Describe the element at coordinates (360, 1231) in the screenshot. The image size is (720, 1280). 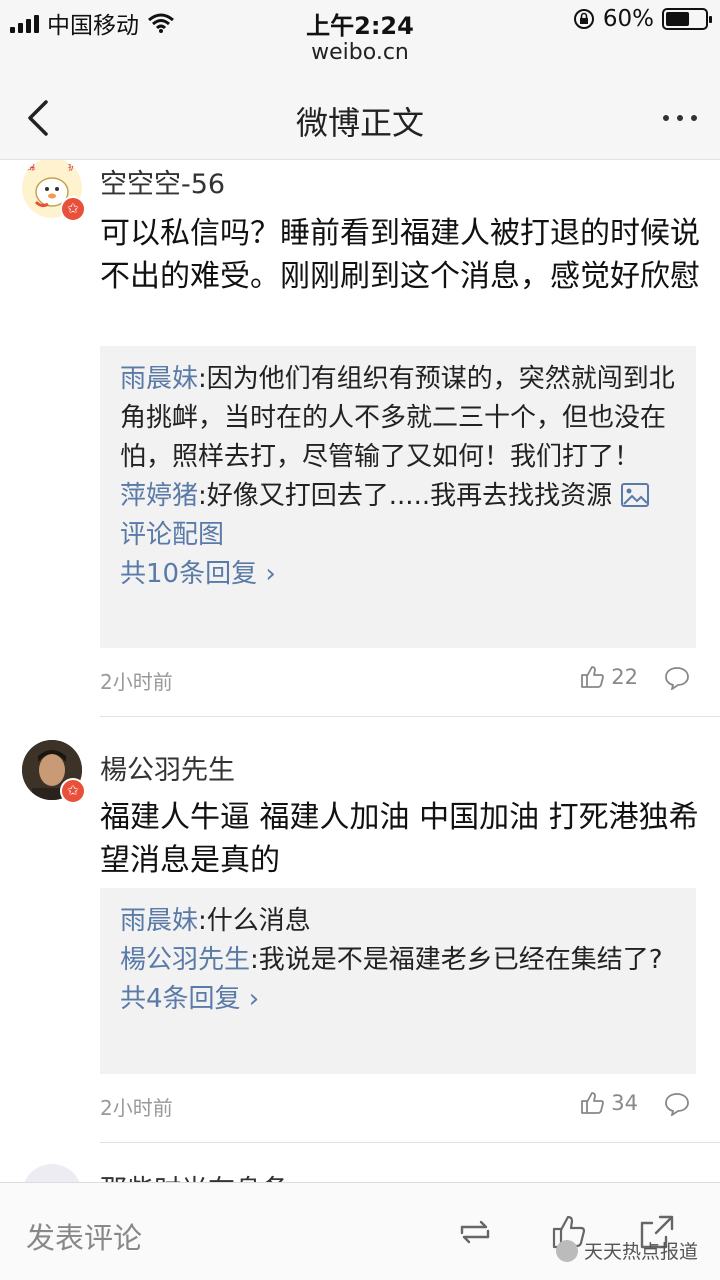
I see `bottom-action-bar: 发表评论 天天热点报道` at that location.